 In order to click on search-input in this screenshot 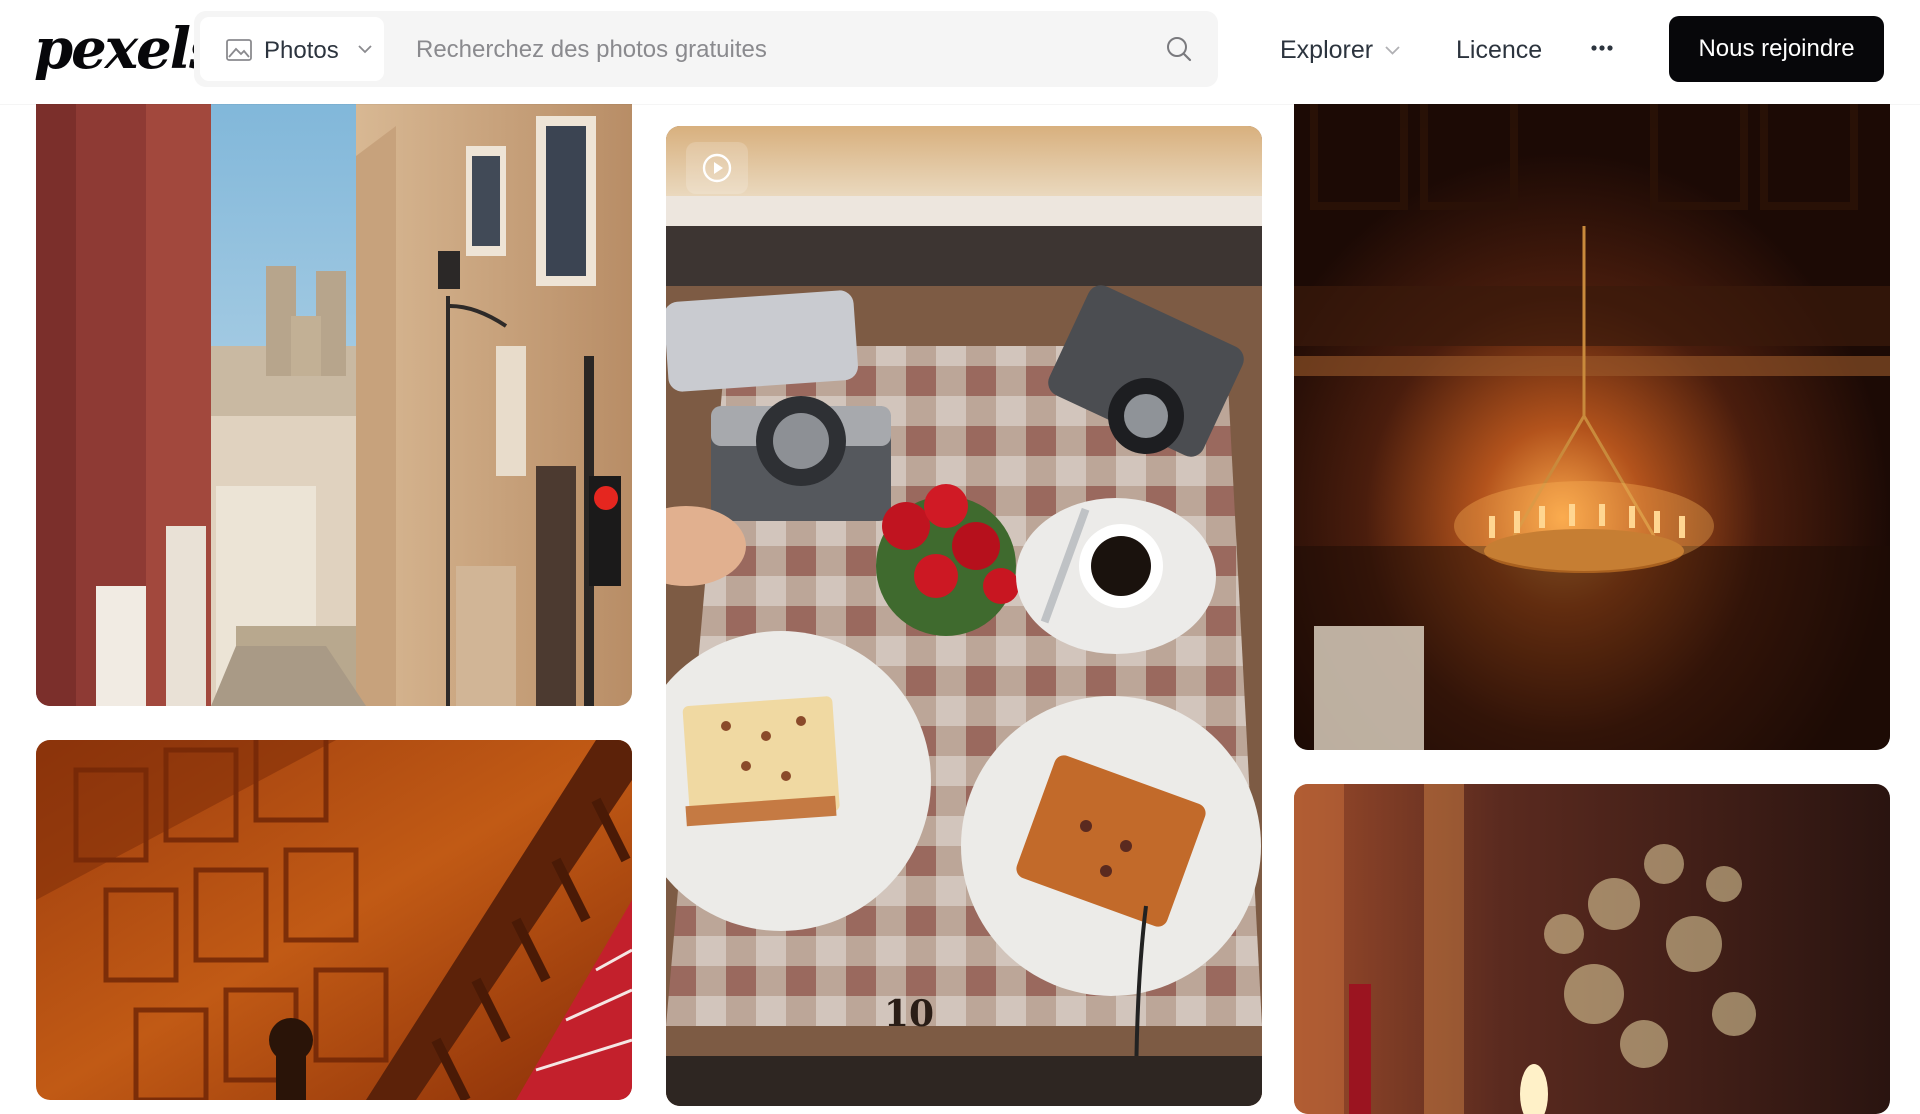, I will do `click(766, 50)`.